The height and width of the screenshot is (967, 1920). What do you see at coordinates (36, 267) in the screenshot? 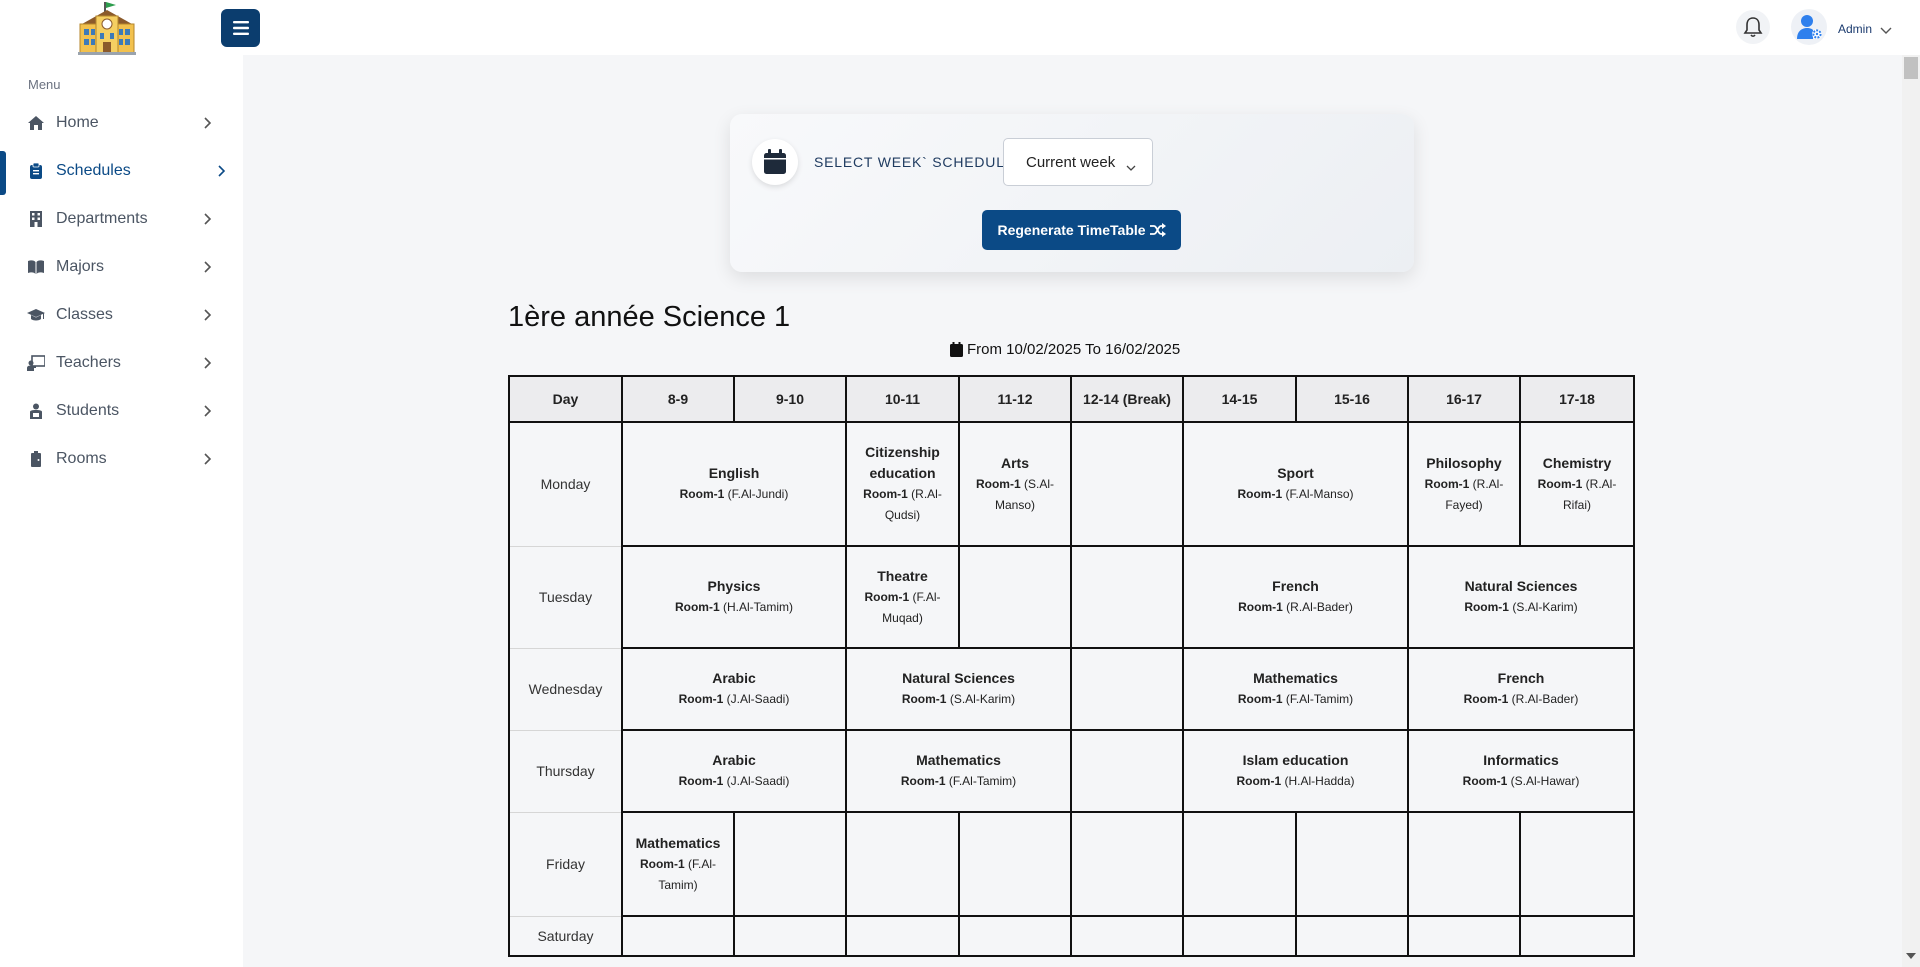
I see `book-icon` at bounding box center [36, 267].